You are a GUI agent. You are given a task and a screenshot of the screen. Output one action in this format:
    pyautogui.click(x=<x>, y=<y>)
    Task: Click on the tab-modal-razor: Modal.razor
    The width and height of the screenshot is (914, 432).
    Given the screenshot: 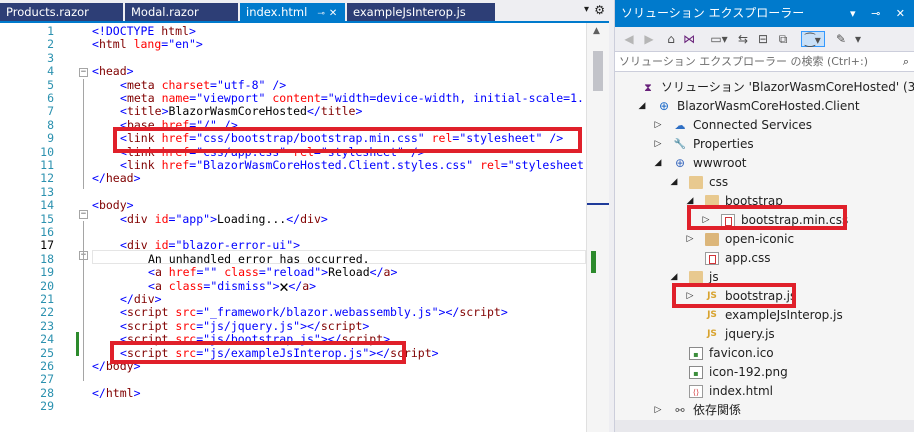 What is the action you would take?
    pyautogui.click(x=181, y=12)
    